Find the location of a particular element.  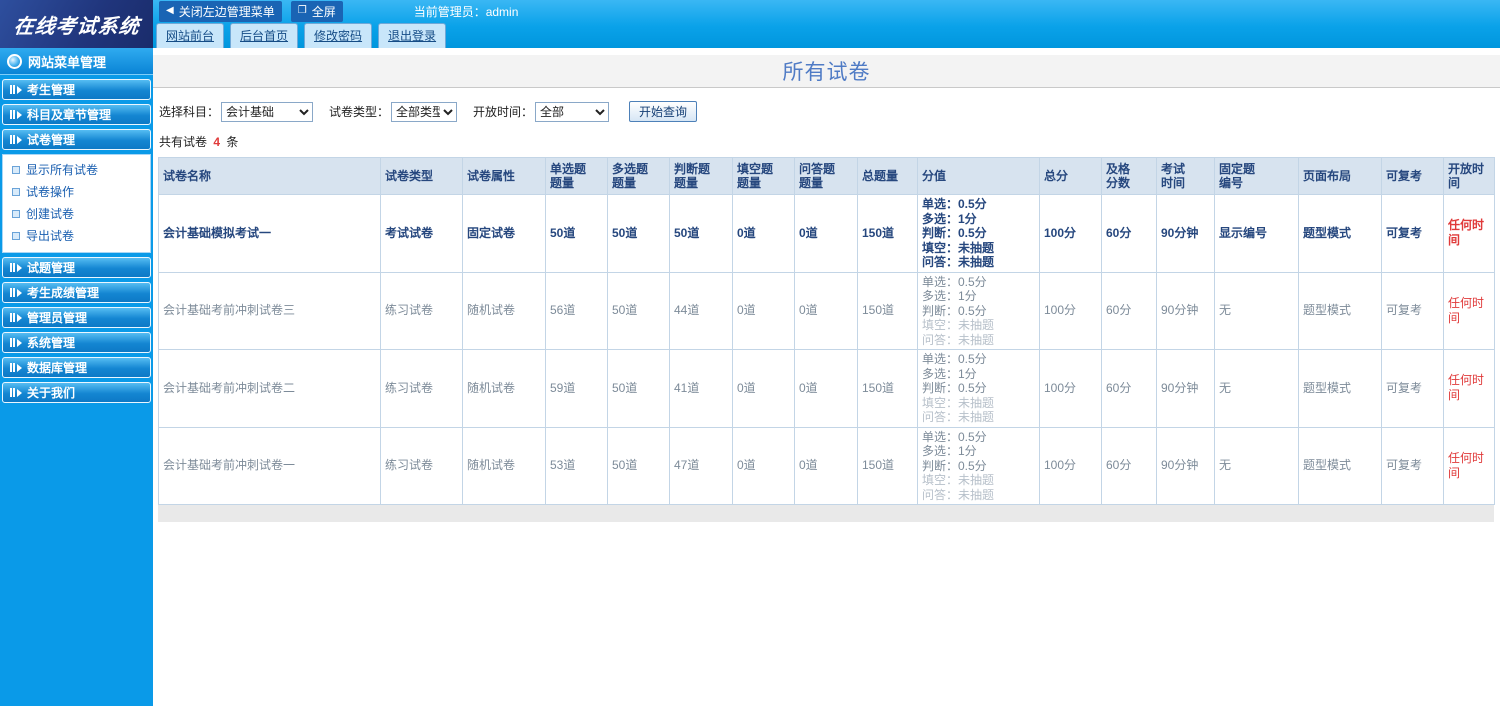

tab-change-password: 修改密码 is located at coordinates (338, 35).